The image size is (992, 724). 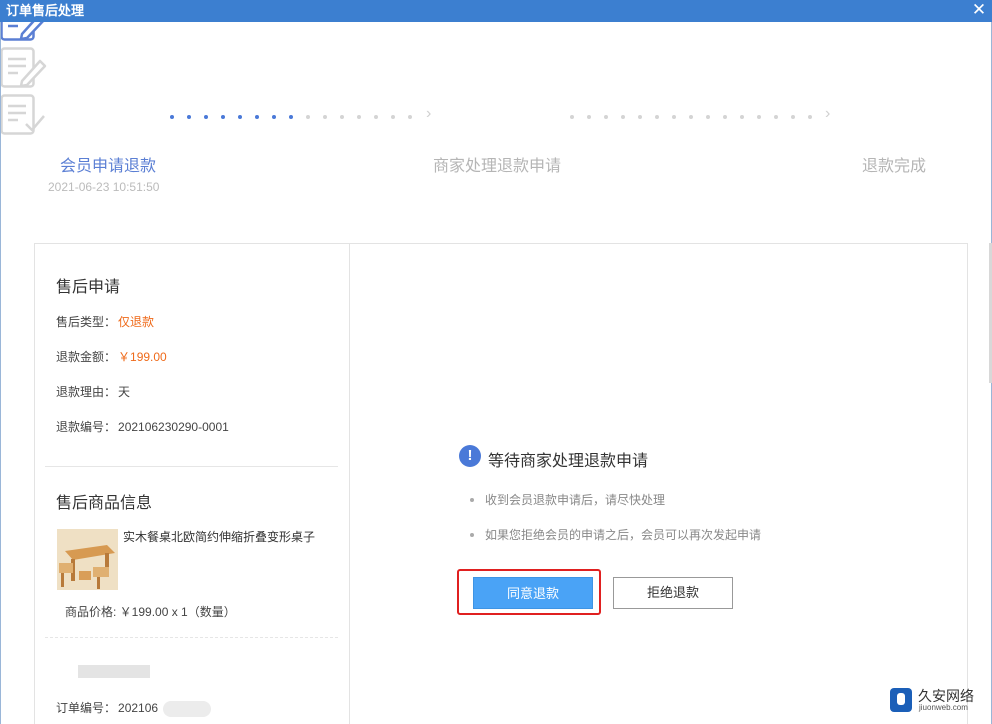 I want to click on order-number-label: 订单编号：, so click(x=86, y=708).